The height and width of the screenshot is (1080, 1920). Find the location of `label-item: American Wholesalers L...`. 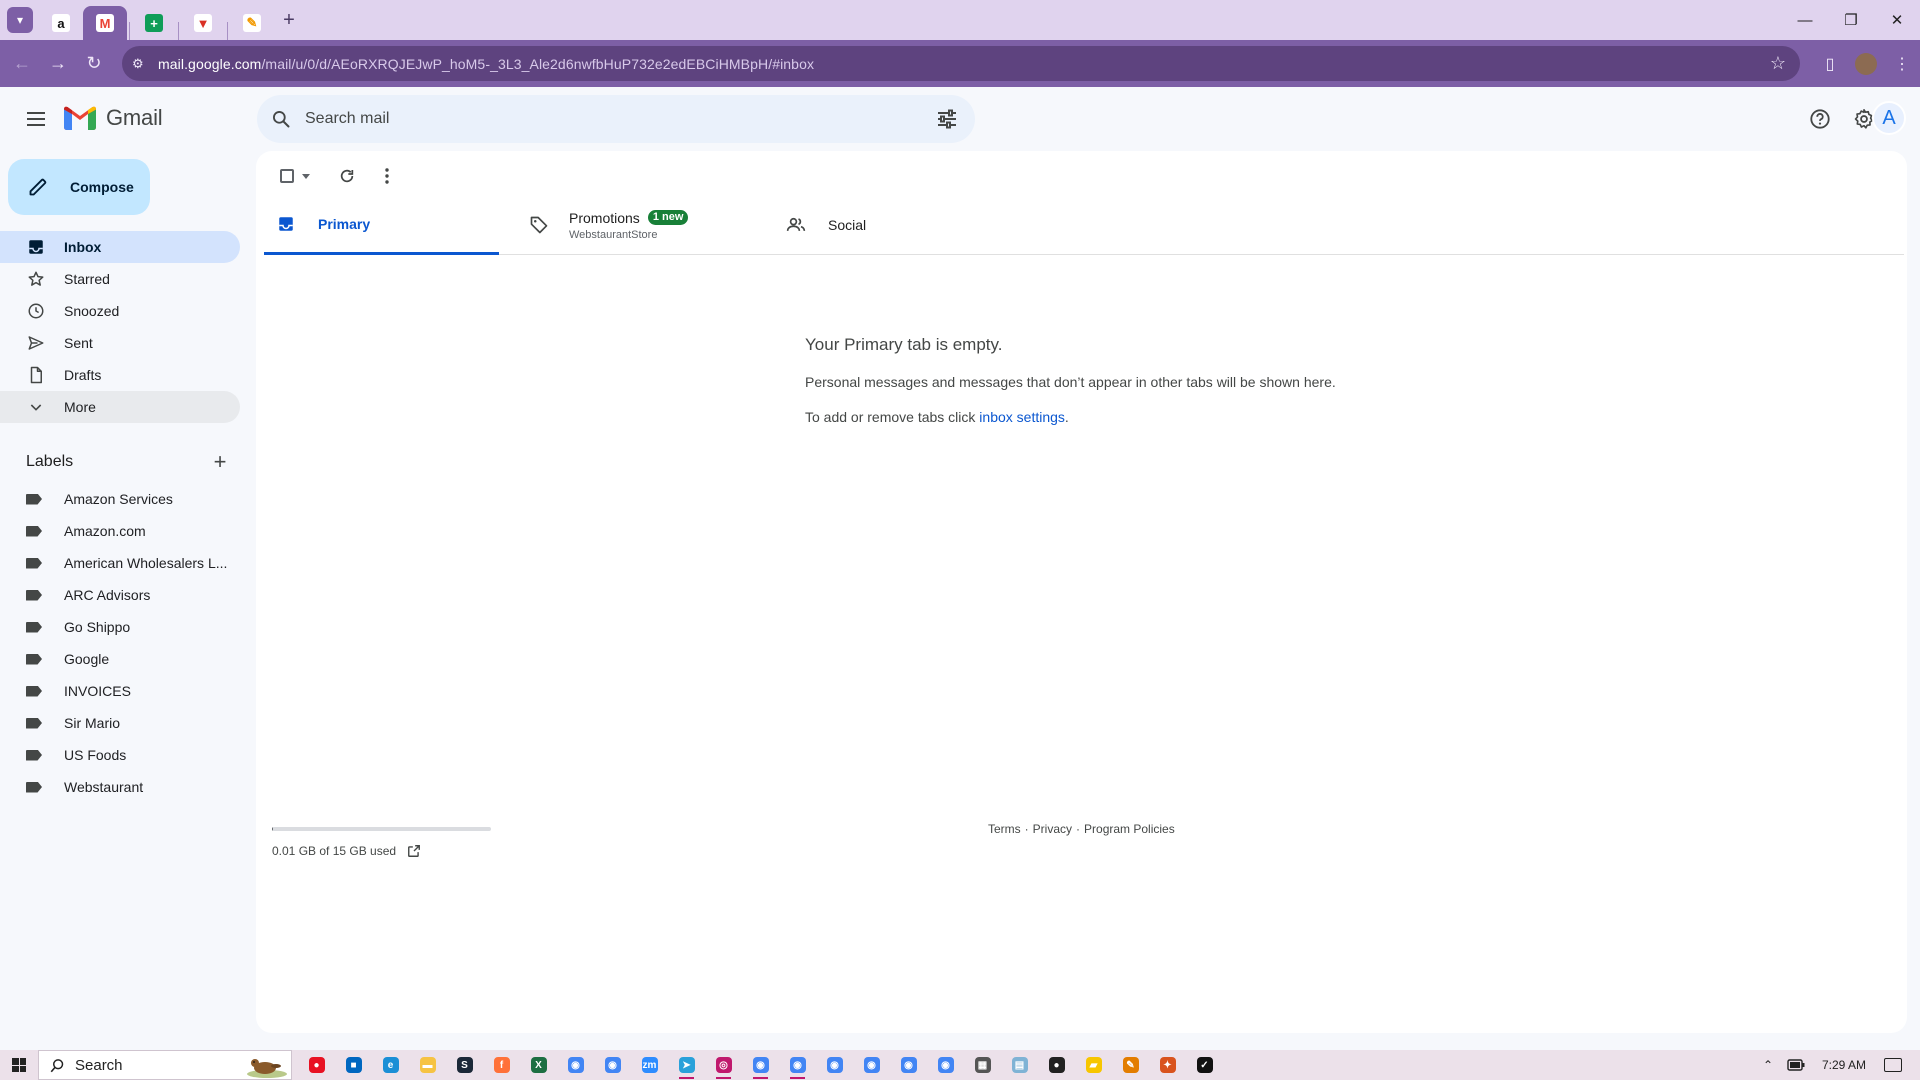

label-item: American Wholesalers L... is located at coordinates (120, 563).